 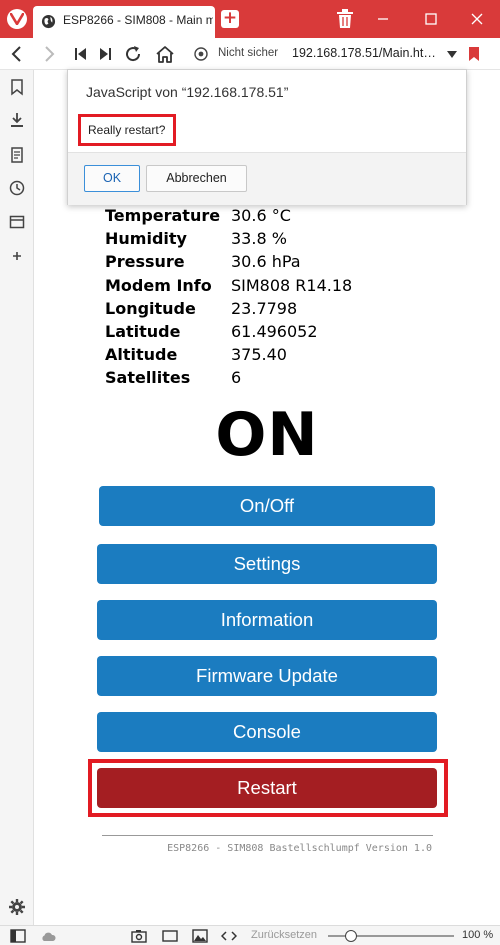 What do you see at coordinates (141, 355) in the screenshot?
I see `sensor-label: Altitude` at bounding box center [141, 355].